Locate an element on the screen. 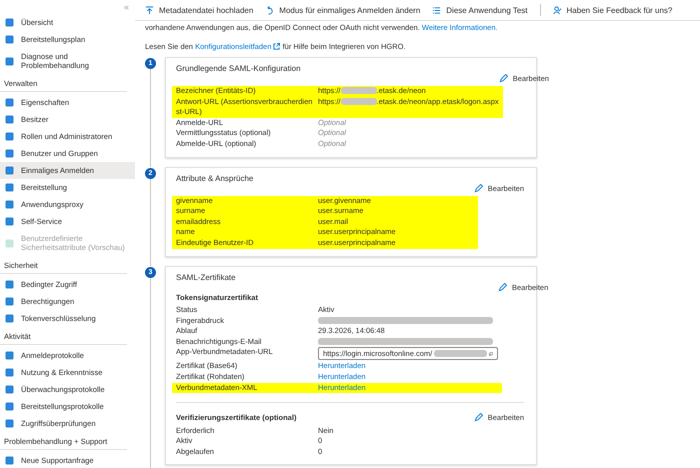 Image resolution: width=700 pixels, height=468 pixels. upload-icon is located at coordinates (149, 10).